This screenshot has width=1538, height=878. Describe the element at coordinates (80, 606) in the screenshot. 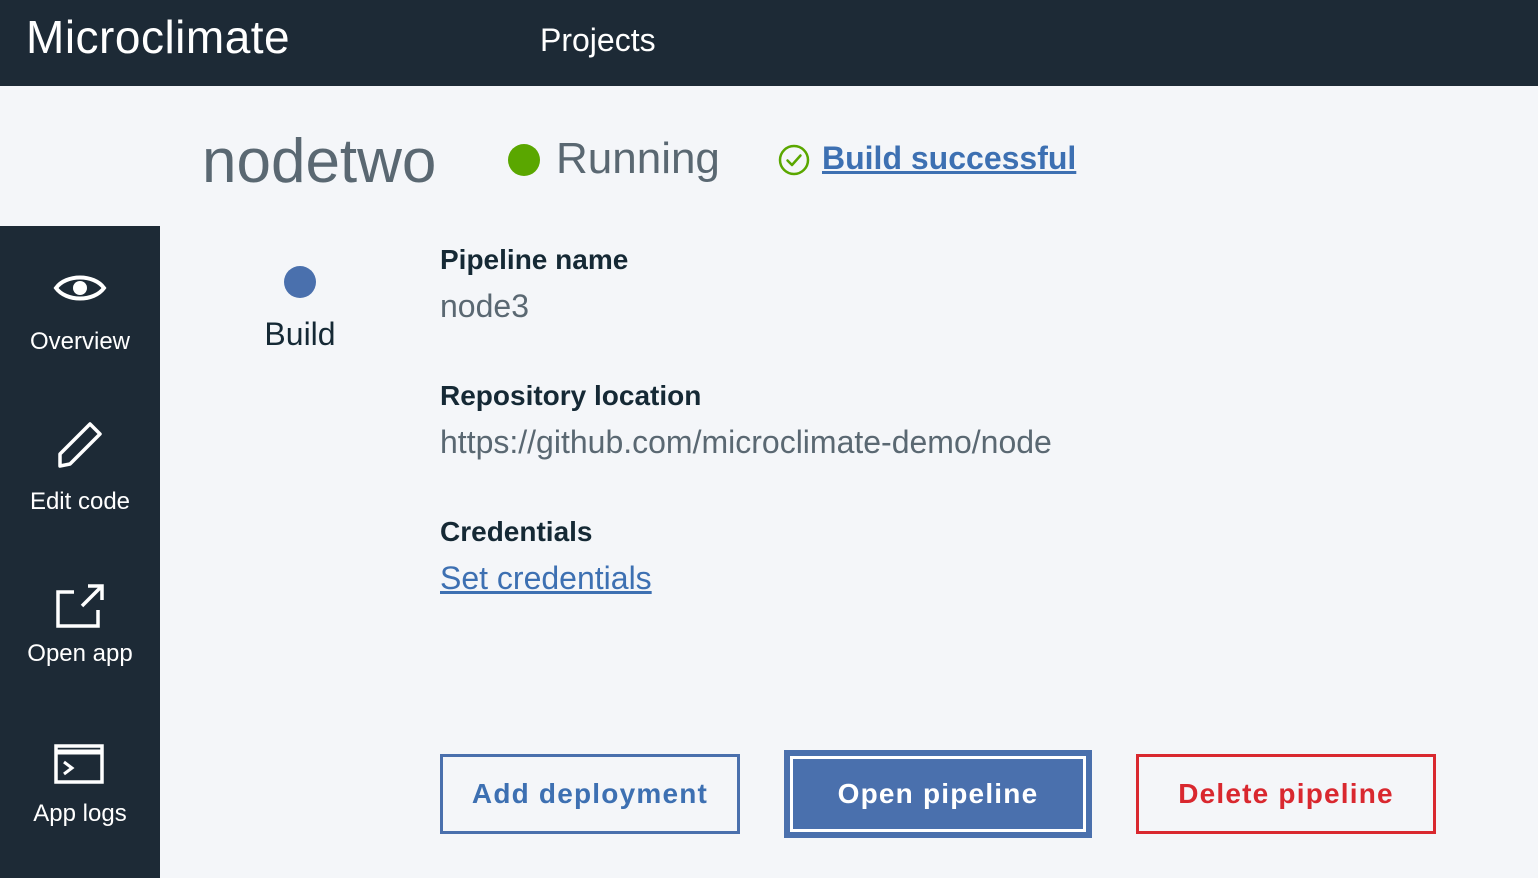

I see `launch-icon` at that location.